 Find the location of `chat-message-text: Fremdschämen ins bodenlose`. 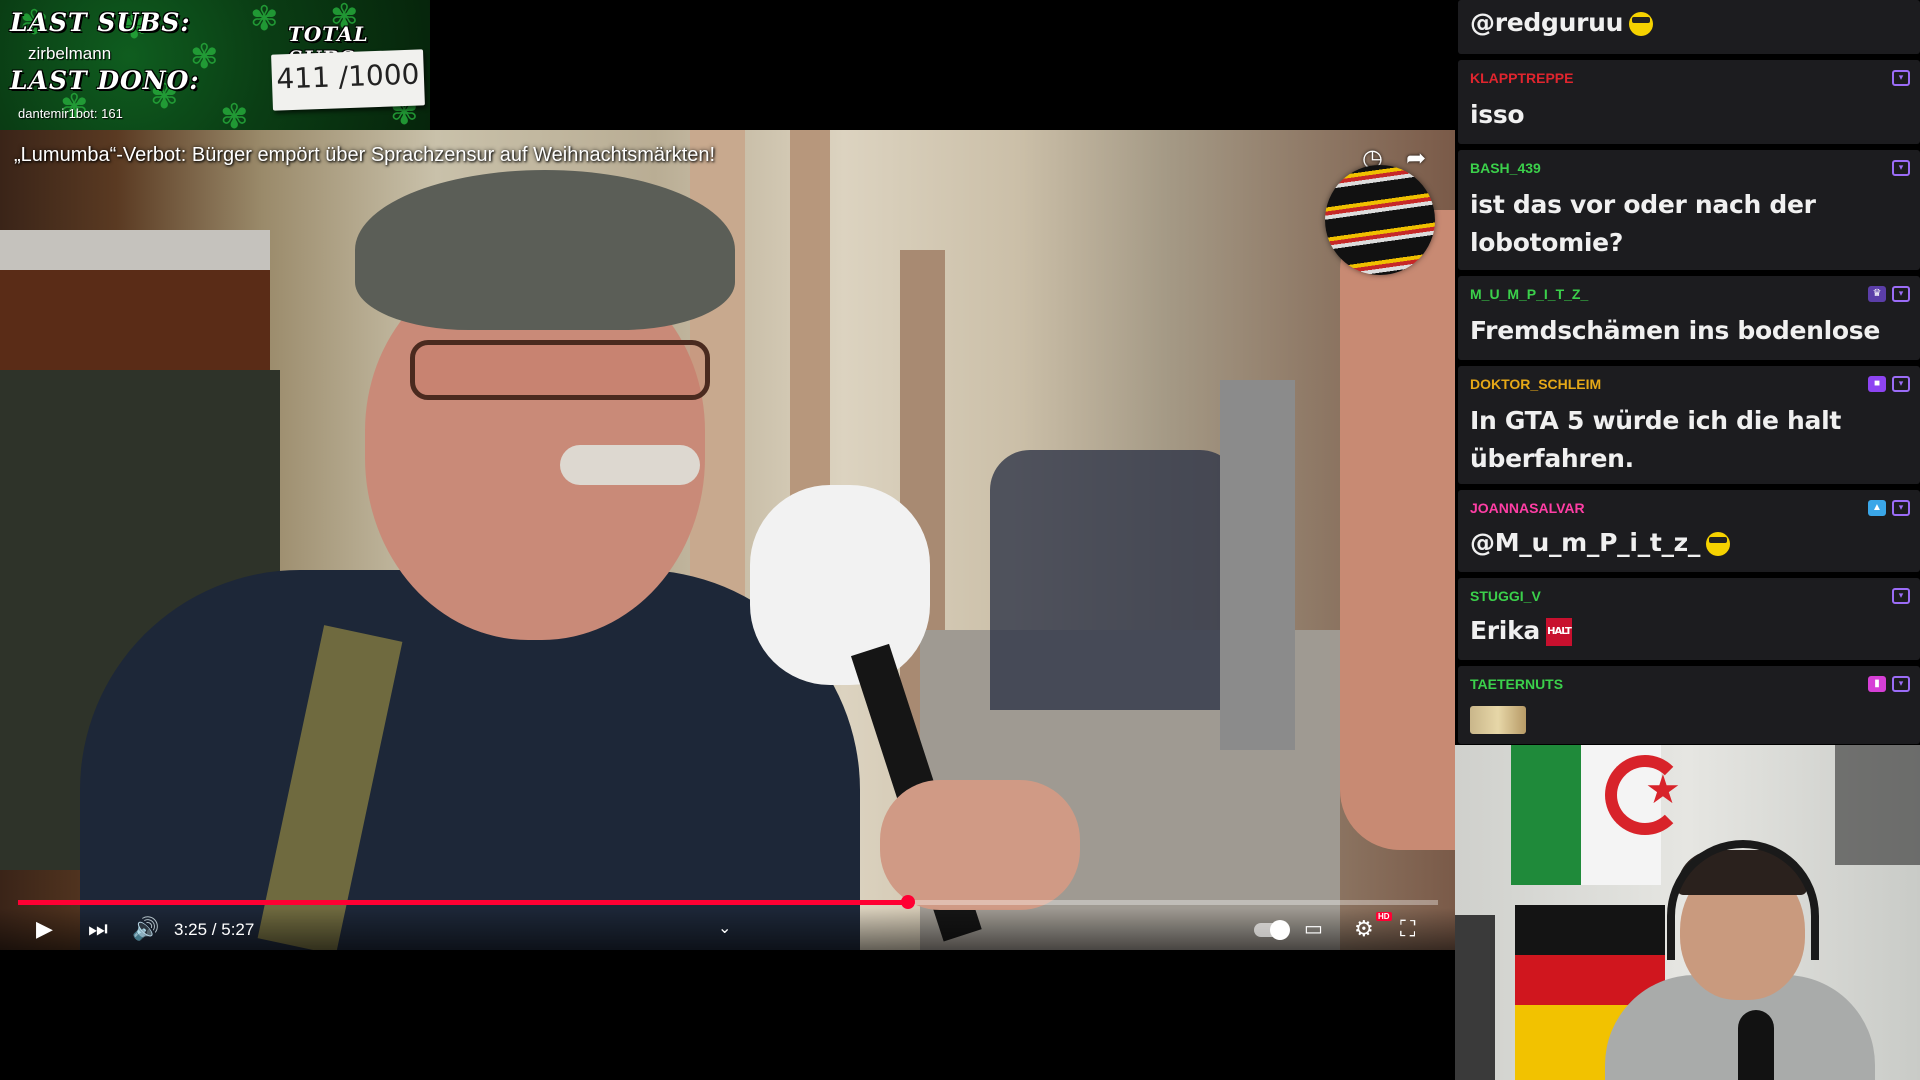

chat-message-text: Fremdschämen ins bodenlose is located at coordinates (1675, 330).